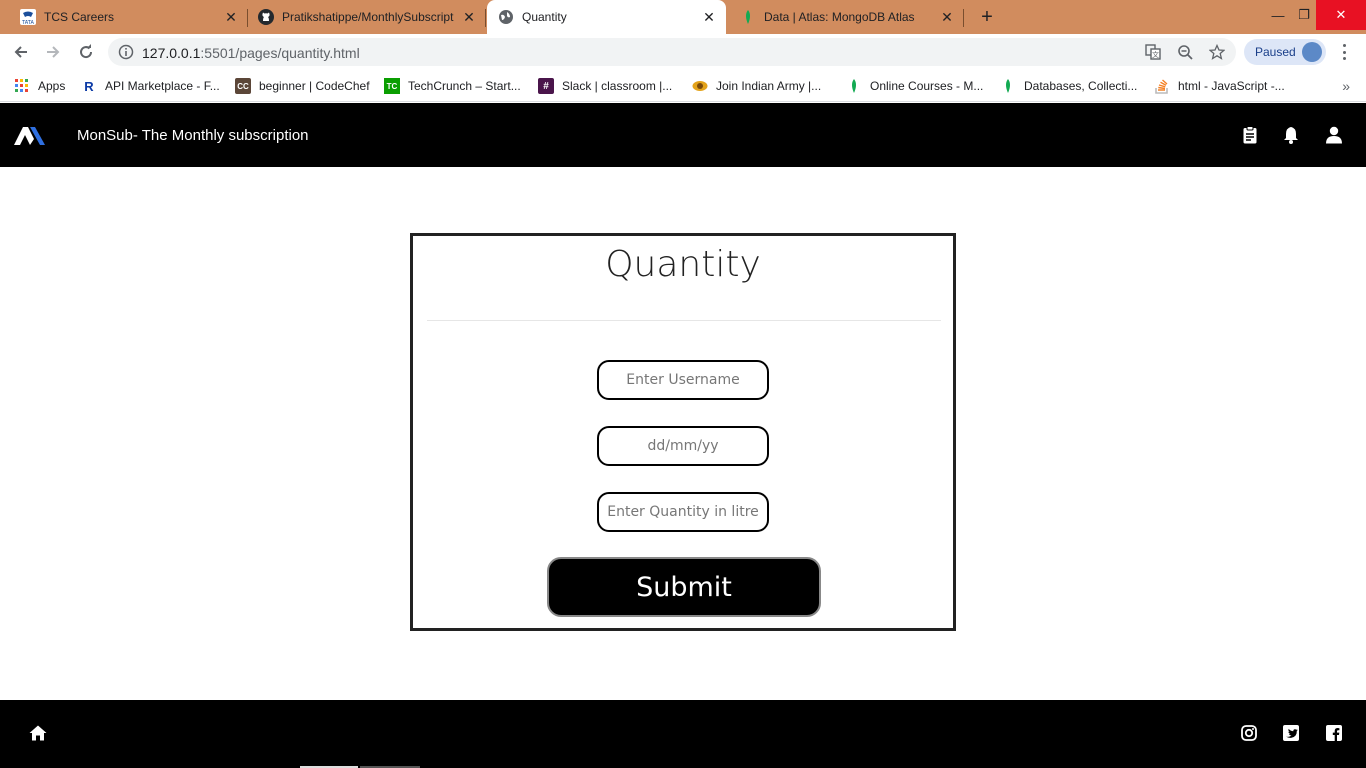  What do you see at coordinates (30, 136) in the screenshot?
I see `monsub-logo` at bounding box center [30, 136].